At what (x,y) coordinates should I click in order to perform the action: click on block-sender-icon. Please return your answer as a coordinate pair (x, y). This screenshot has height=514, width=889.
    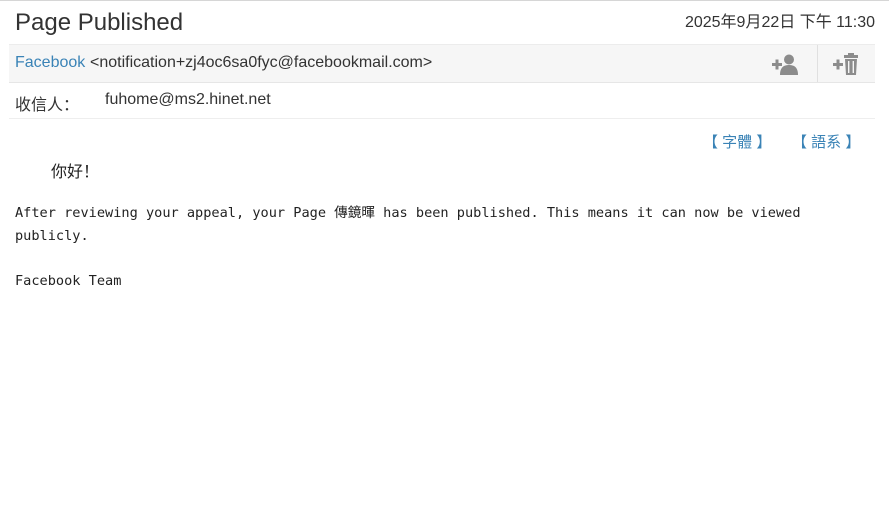
    Looking at the image, I should click on (845, 63).